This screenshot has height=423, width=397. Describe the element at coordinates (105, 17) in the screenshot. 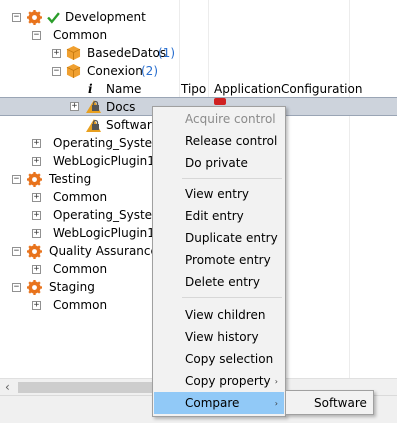

I see `tree-node-label: Development` at that location.